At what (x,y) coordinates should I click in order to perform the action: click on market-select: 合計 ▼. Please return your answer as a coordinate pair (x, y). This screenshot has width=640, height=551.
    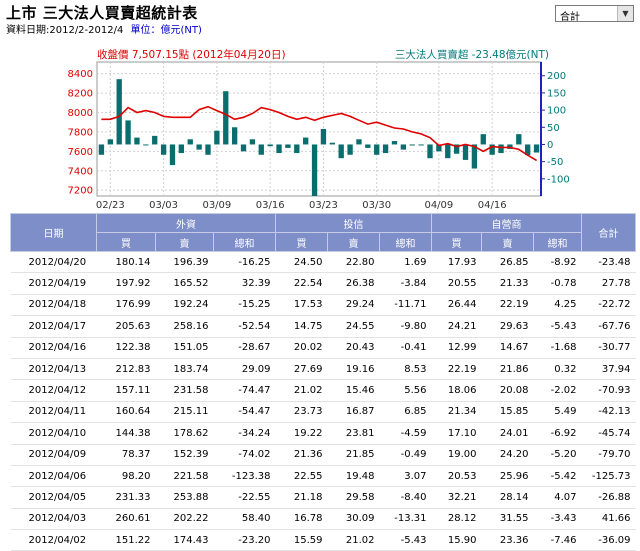
    Looking at the image, I should click on (594, 14).